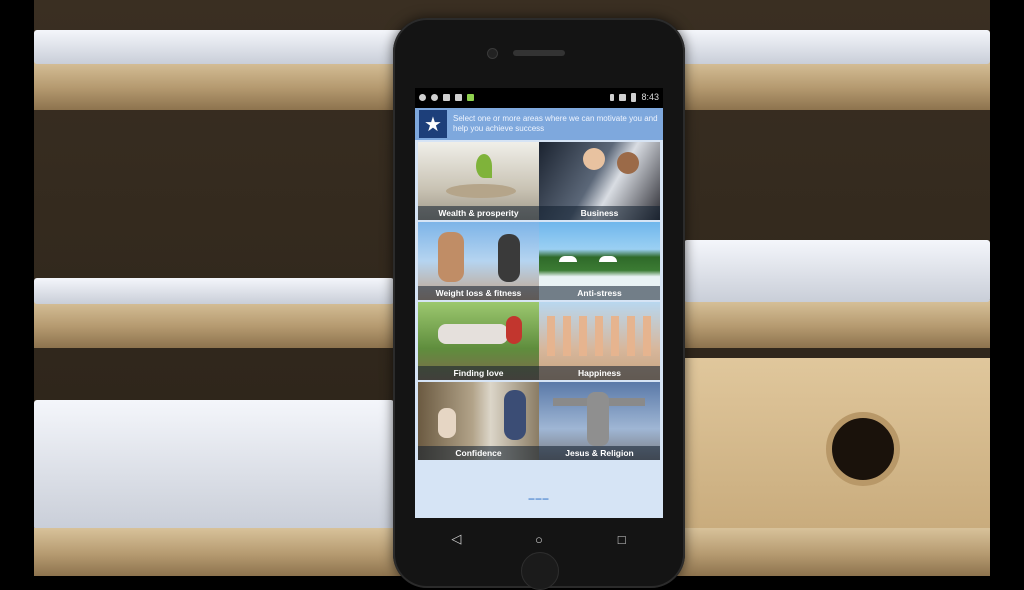  I want to click on drawer-hole, so click(863, 449).